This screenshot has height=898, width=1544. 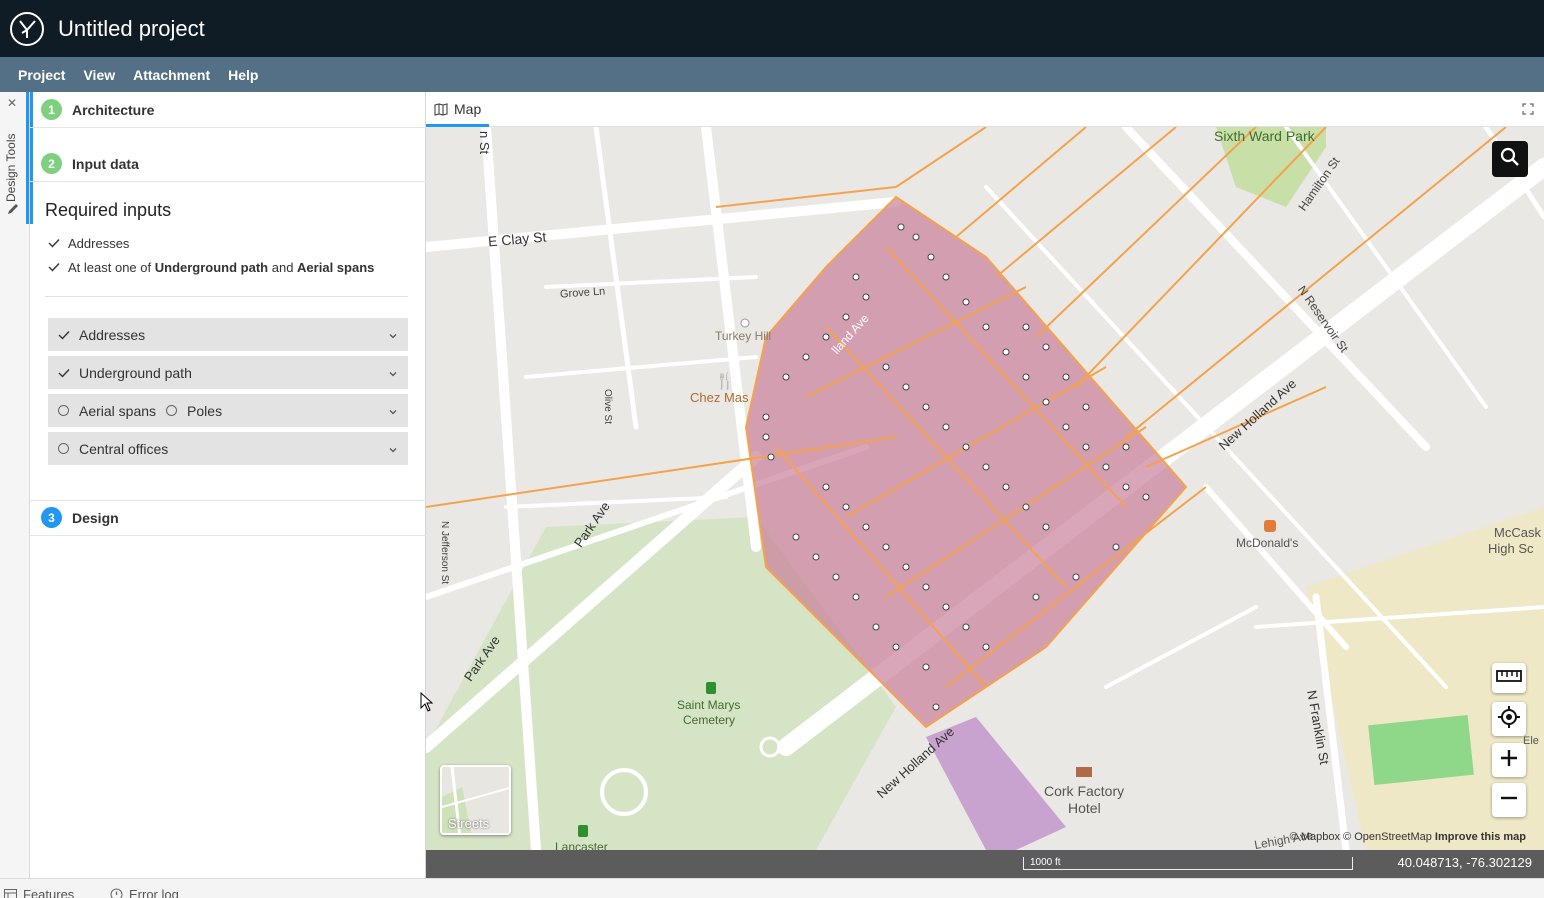 What do you see at coordinates (27, 29) in the screenshot?
I see `network-logo-icon` at bounding box center [27, 29].